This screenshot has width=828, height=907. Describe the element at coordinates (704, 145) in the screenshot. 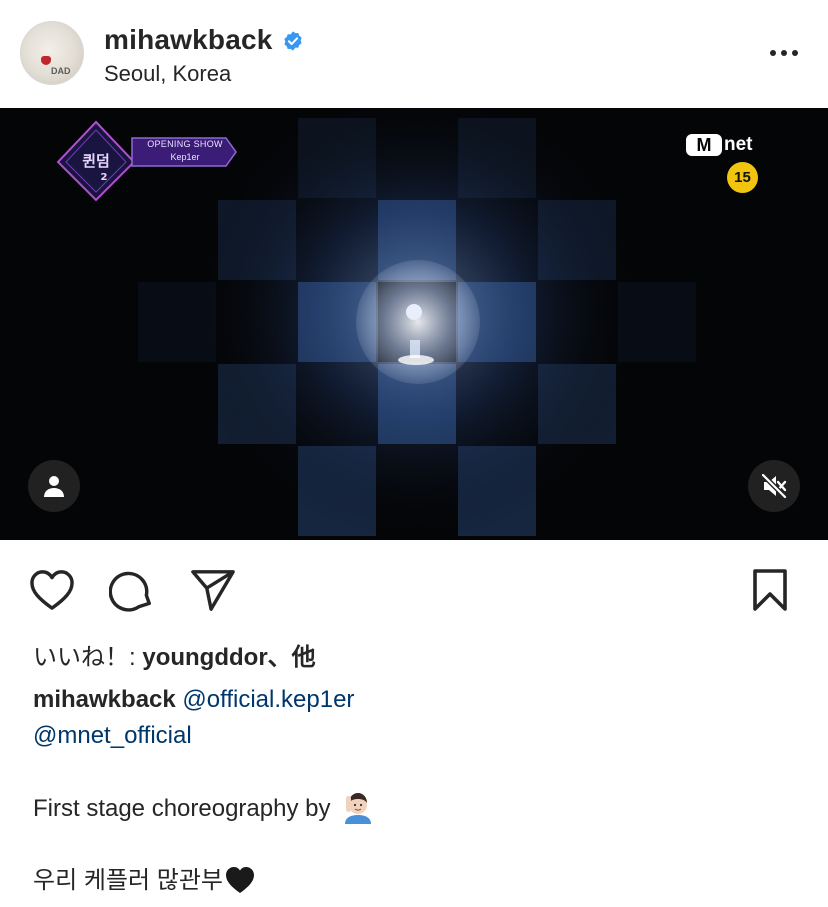

I see `channel-logo-m: M` at that location.